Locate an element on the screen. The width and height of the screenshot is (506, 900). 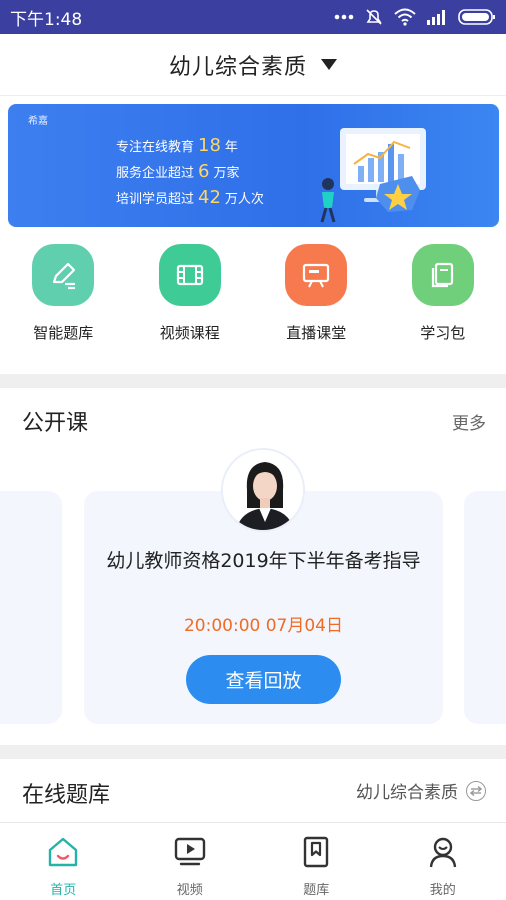
online-bank-subject-switch: 幼儿综合素质 is located at coordinates (421, 790).